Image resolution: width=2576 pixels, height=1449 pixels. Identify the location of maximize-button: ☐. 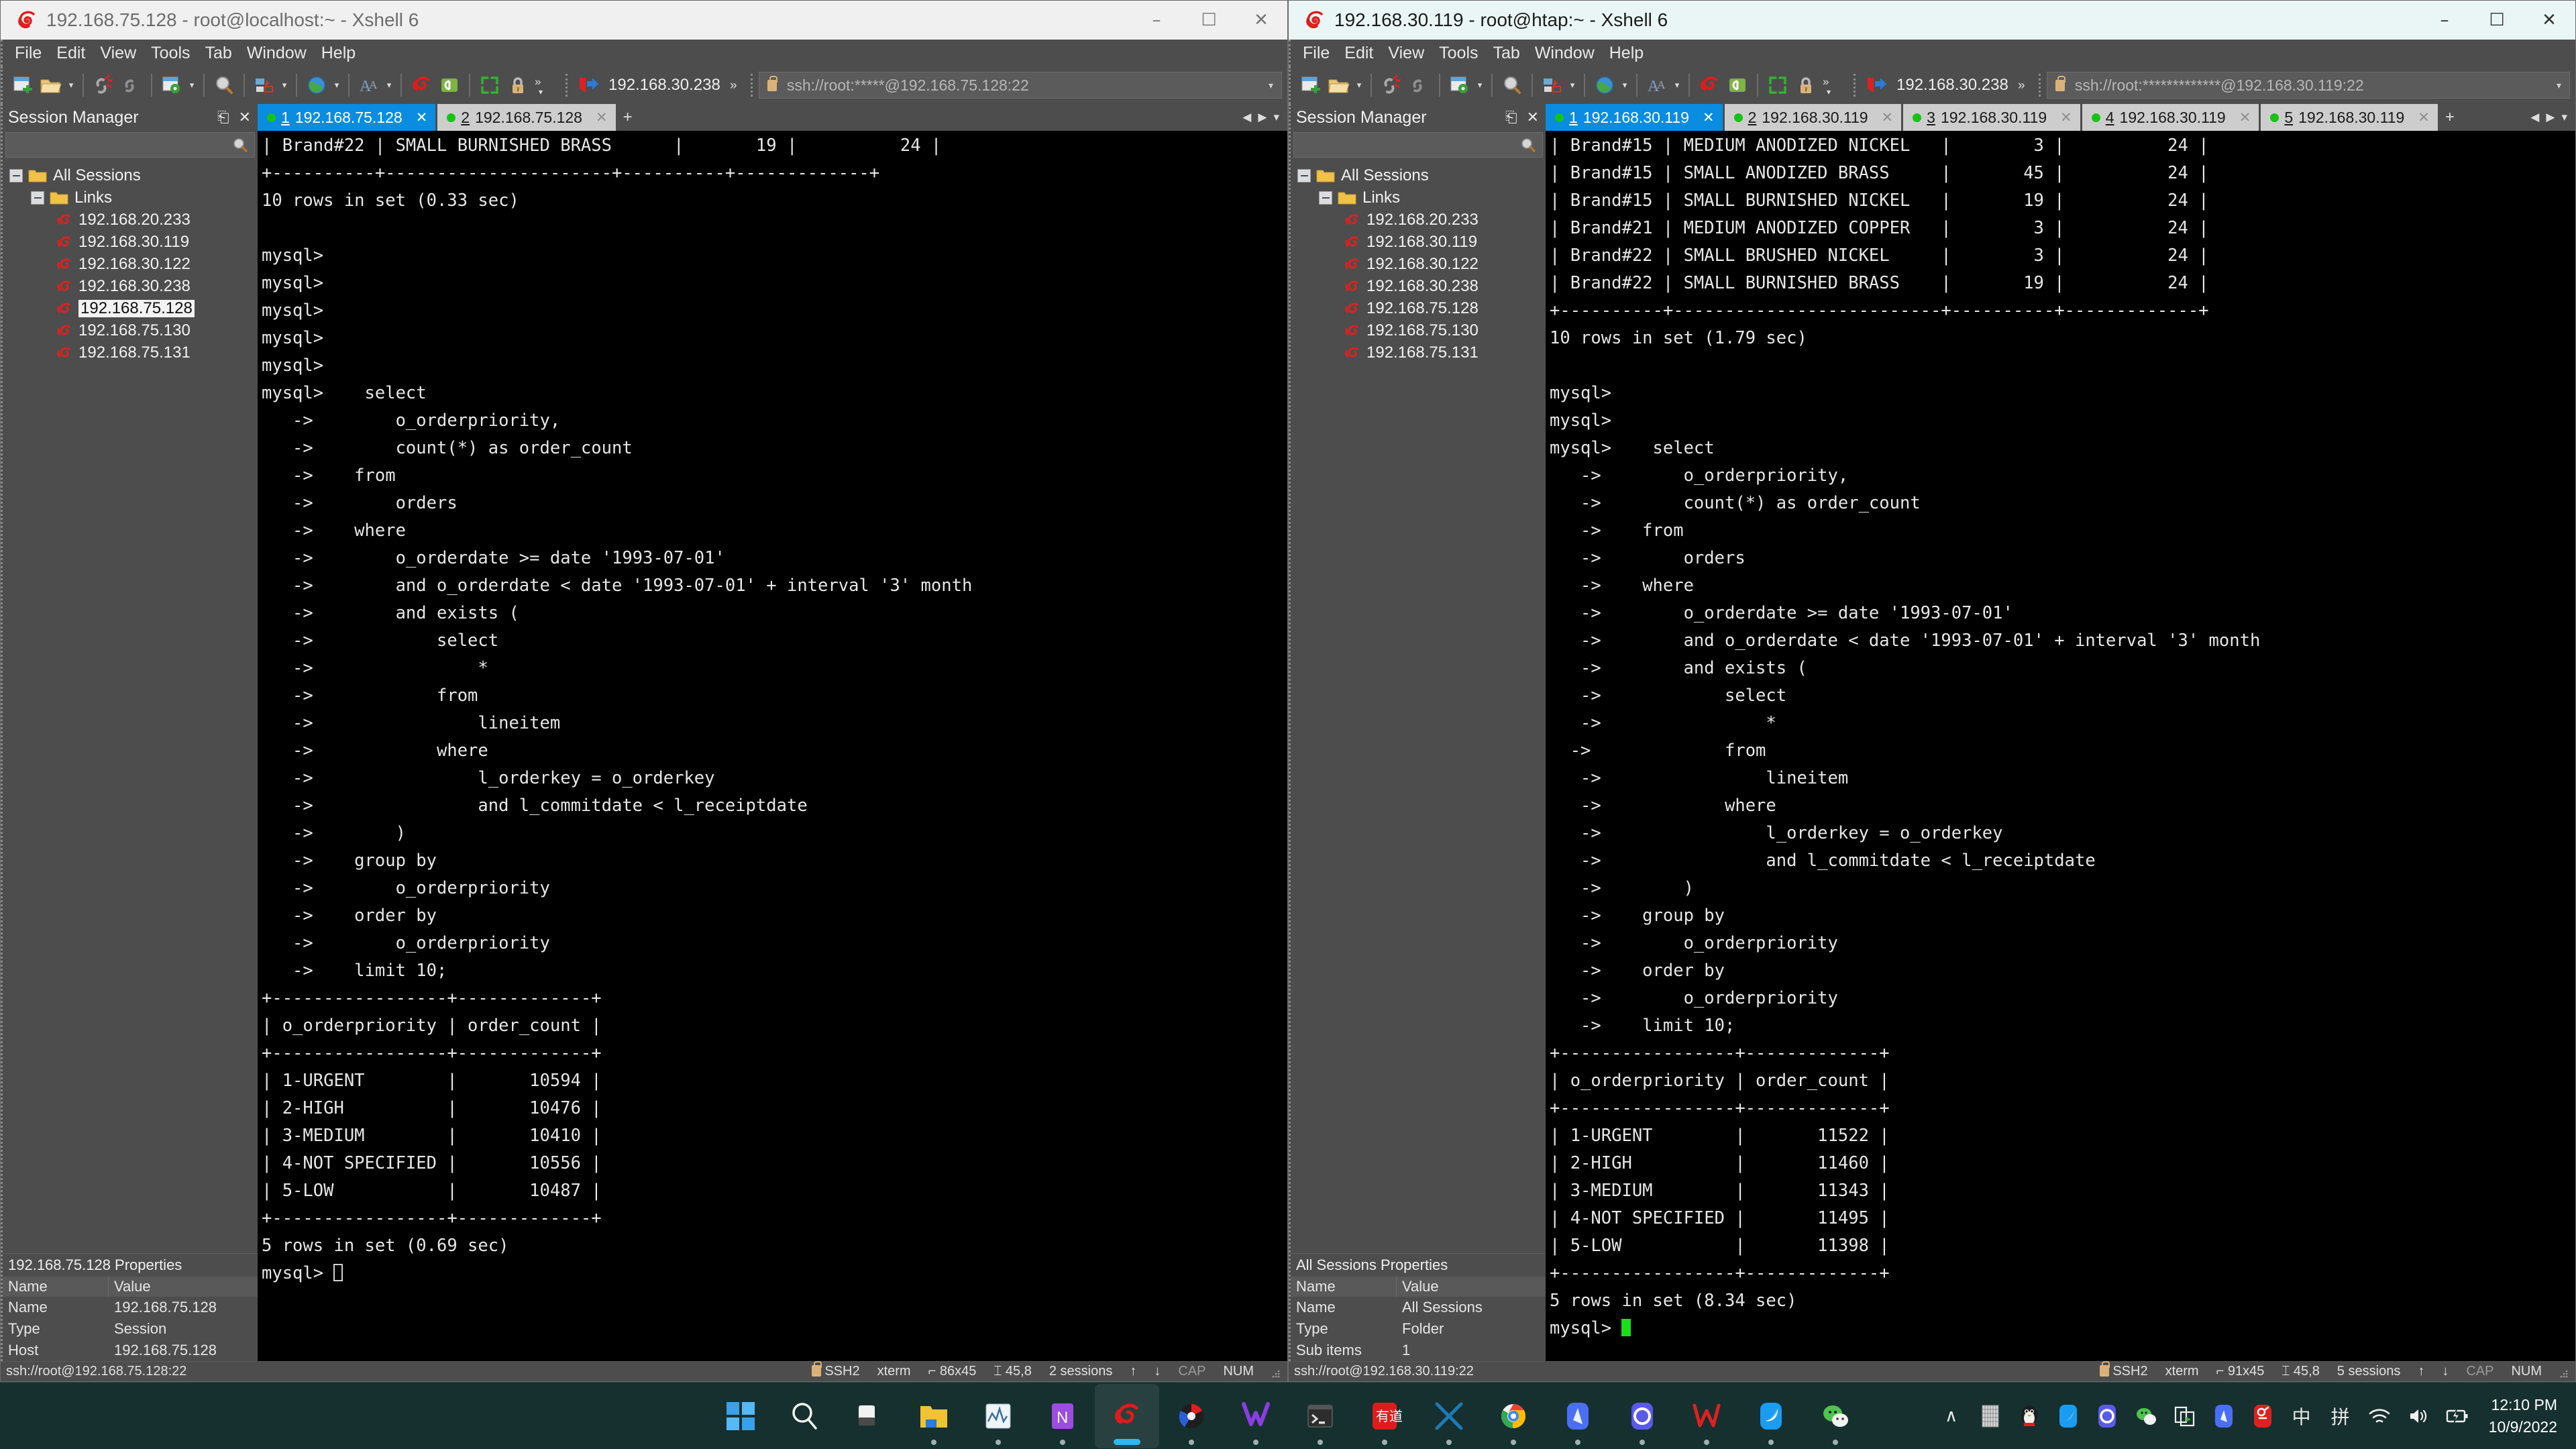
(2497, 20).